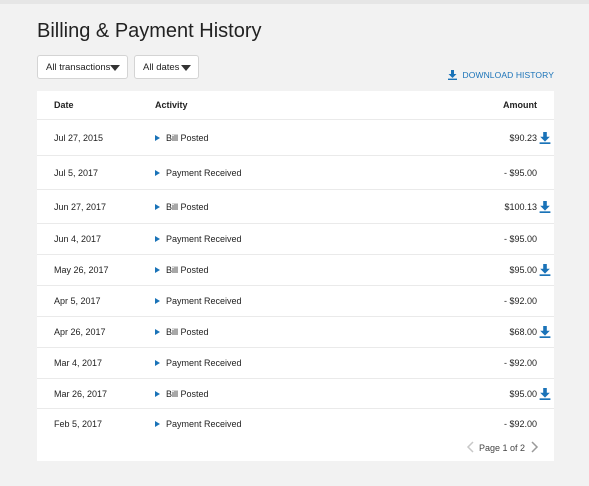  What do you see at coordinates (520, 206) in the screenshot?
I see `row-amount: $100.13` at bounding box center [520, 206].